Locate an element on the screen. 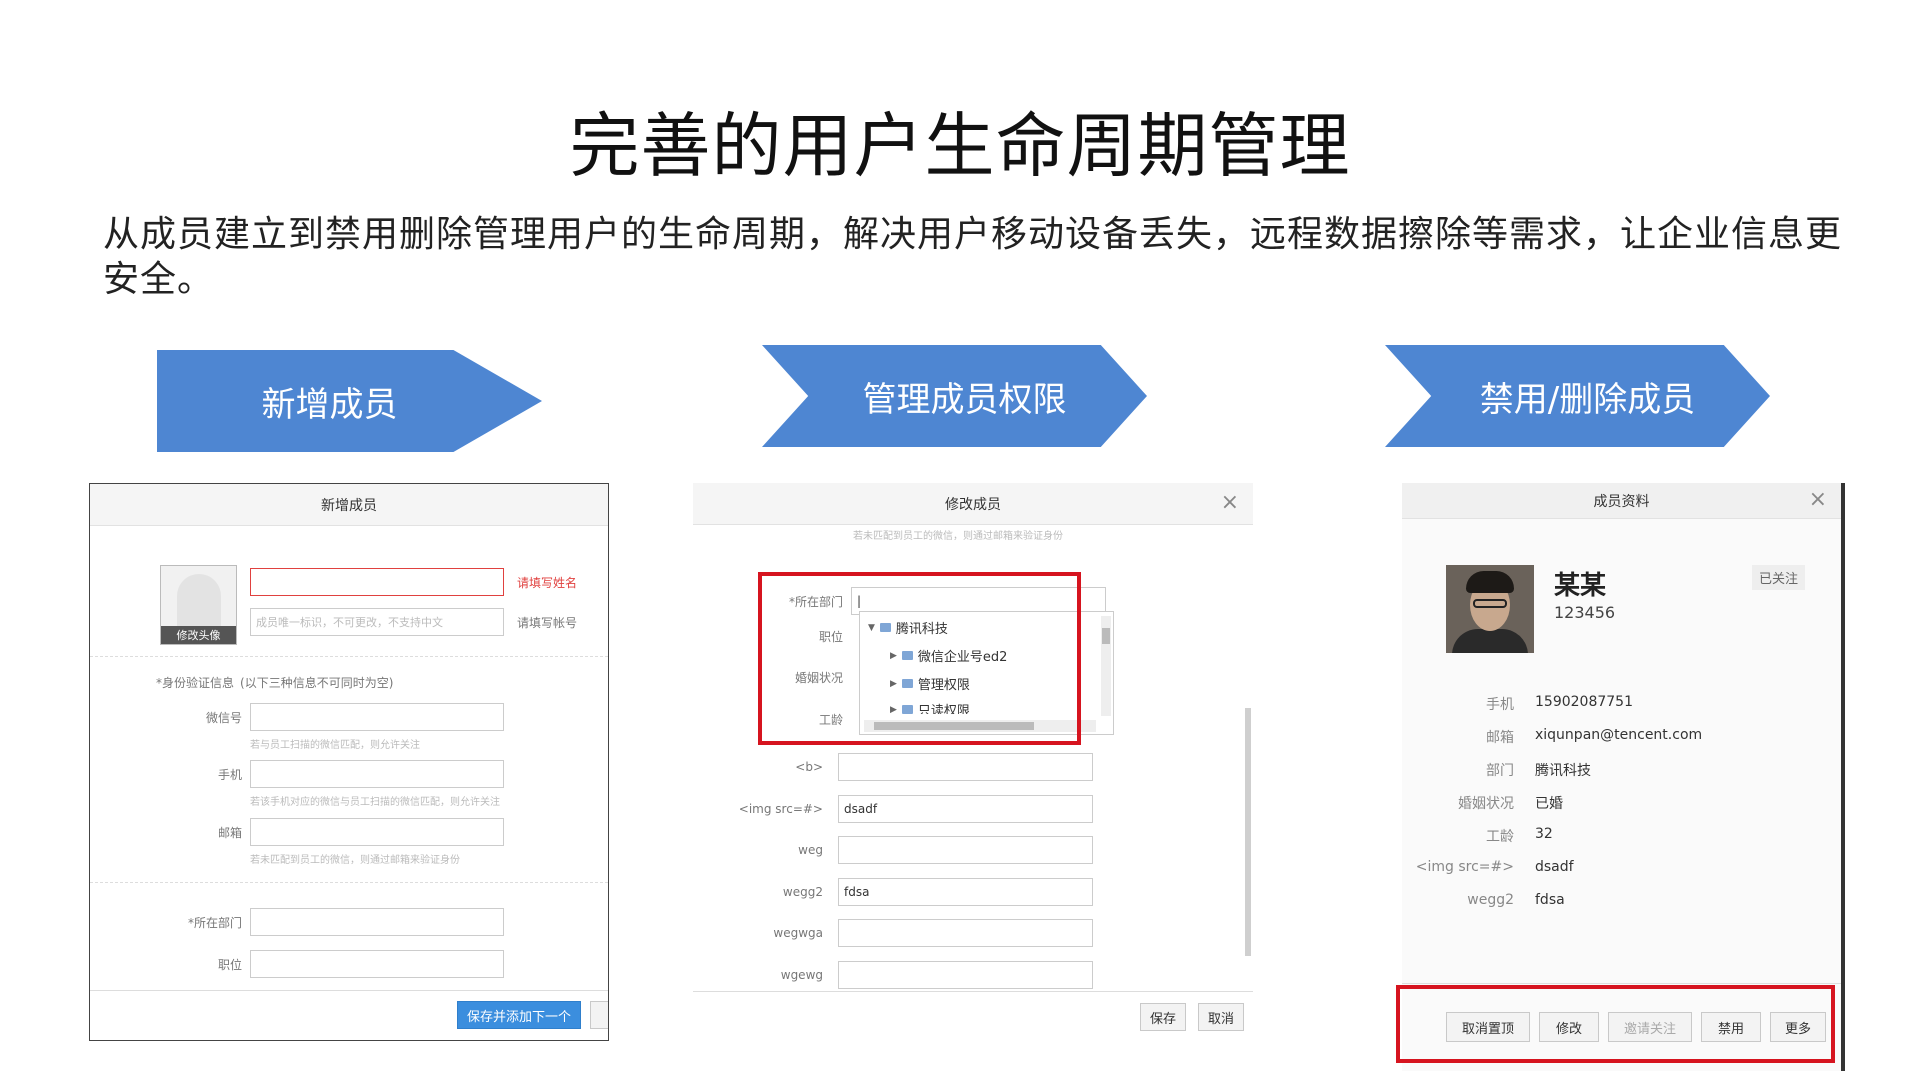 Image resolution: width=1920 pixels, height=1080 pixels. step-arrow-disable: 禁用/删除成员 is located at coordinates (1577, 396).